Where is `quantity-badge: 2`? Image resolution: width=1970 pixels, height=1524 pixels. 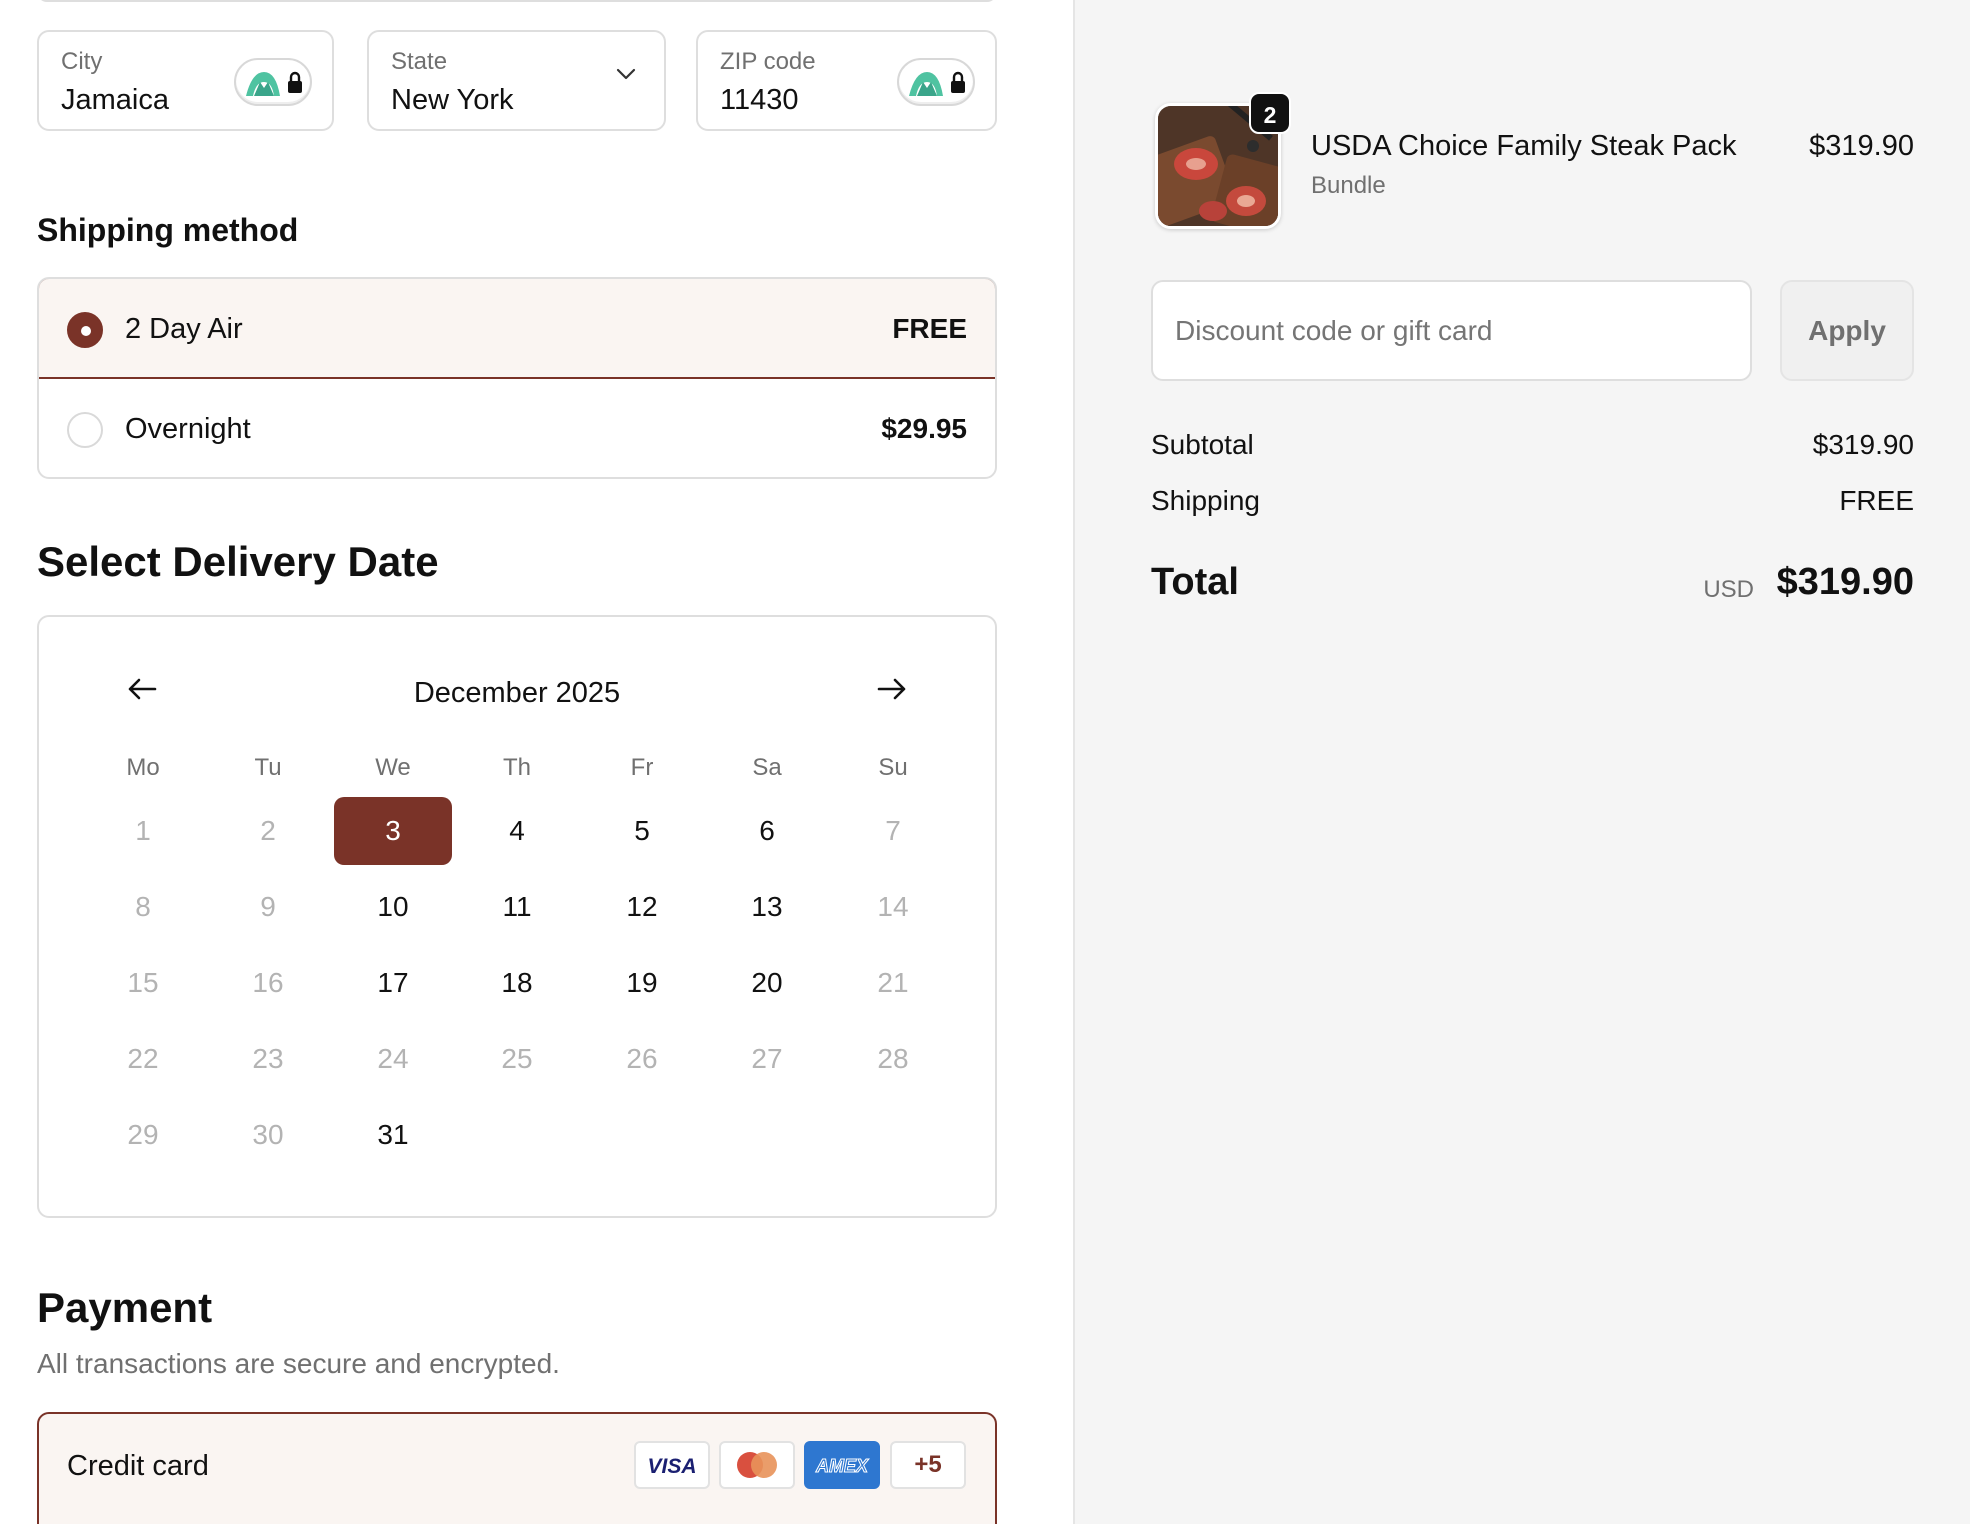
quantity-badge: 2 is located at coordinates (1270, 113).